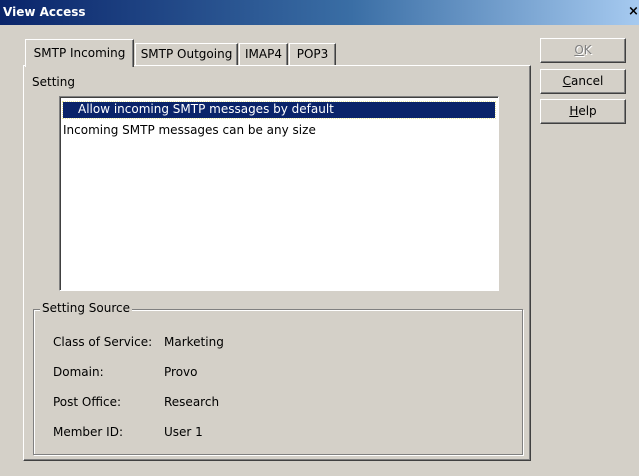 This screenshot has width=639, height=476. Describe the element at coordinates (587, 50) in the screenshot. I see `ok-label: K` at that location.